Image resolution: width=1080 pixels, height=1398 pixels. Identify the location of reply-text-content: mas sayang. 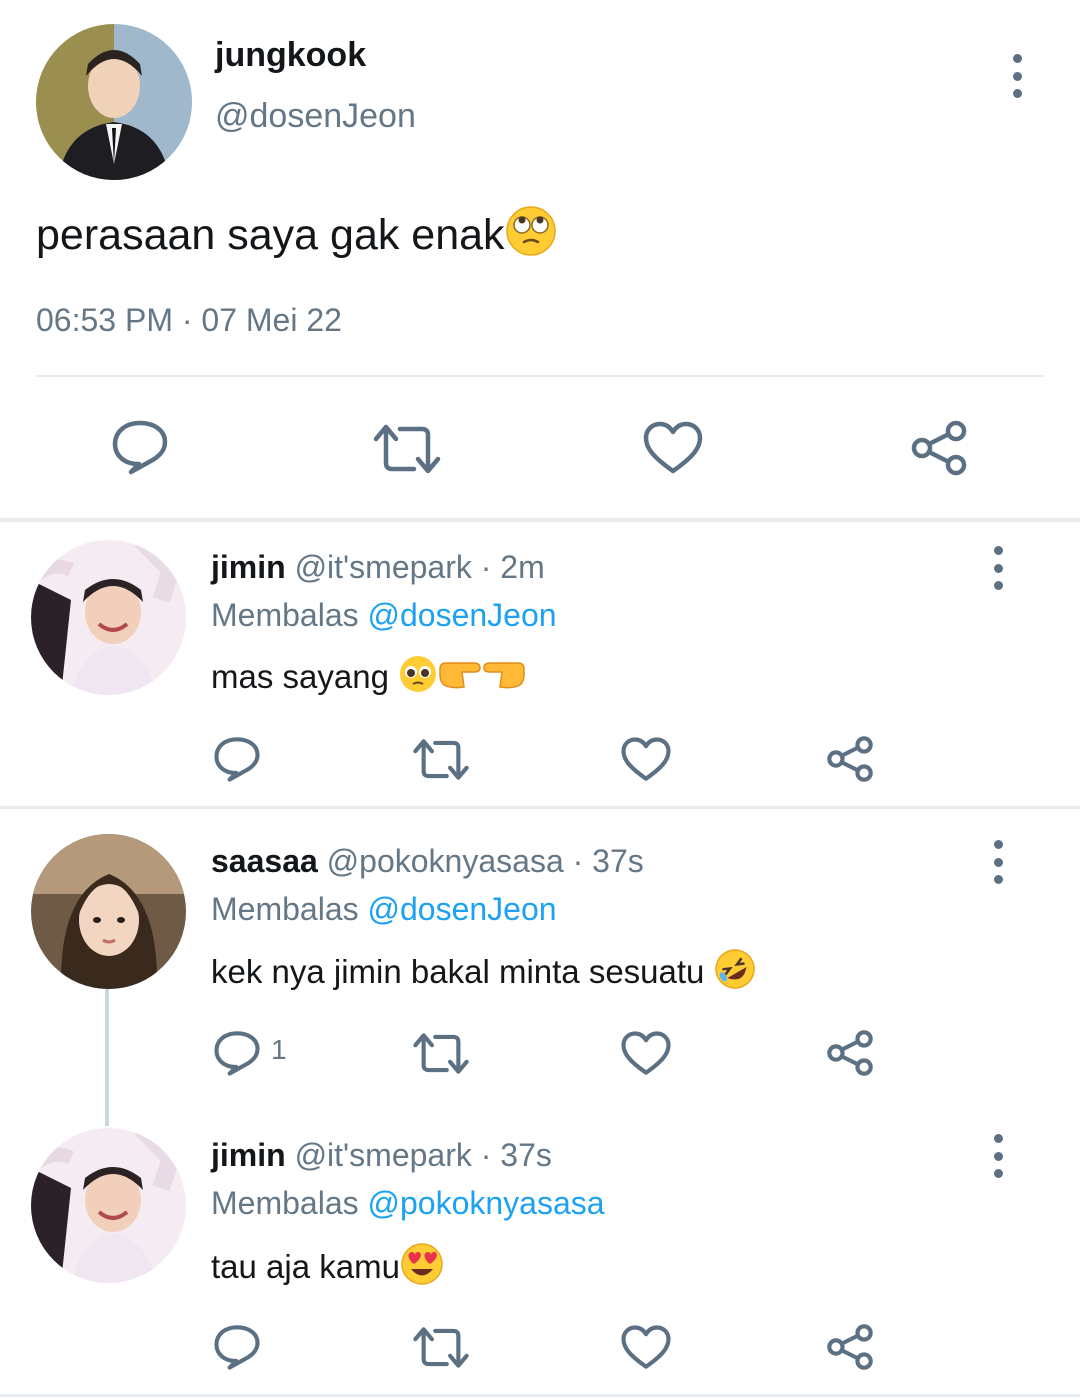
(305, 677).